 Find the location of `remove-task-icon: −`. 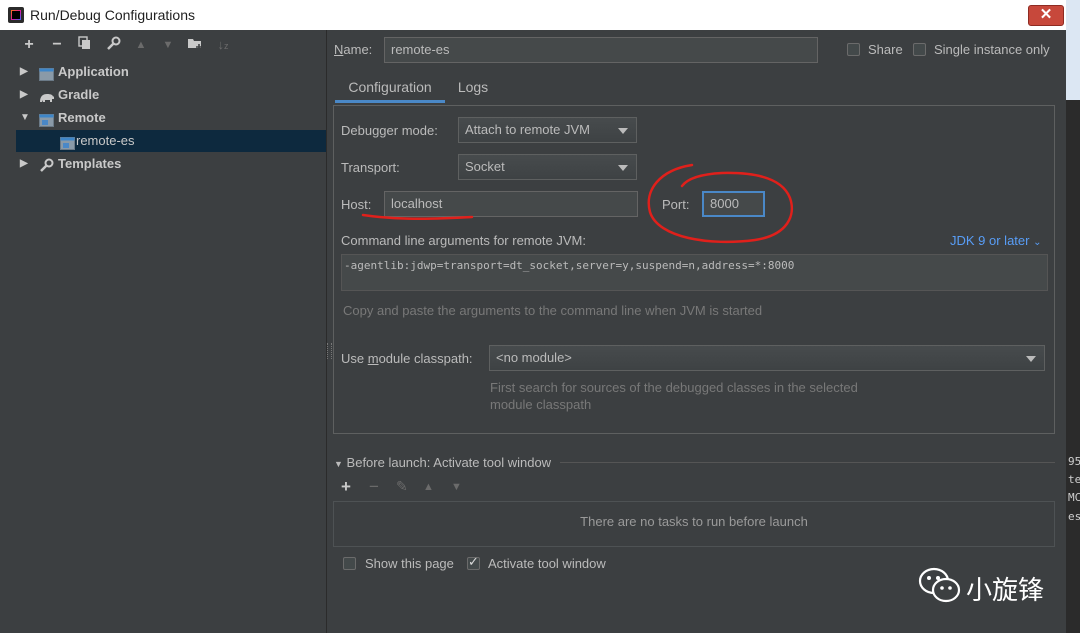

remove-task-icon: − is located at coordinates (374, 487).